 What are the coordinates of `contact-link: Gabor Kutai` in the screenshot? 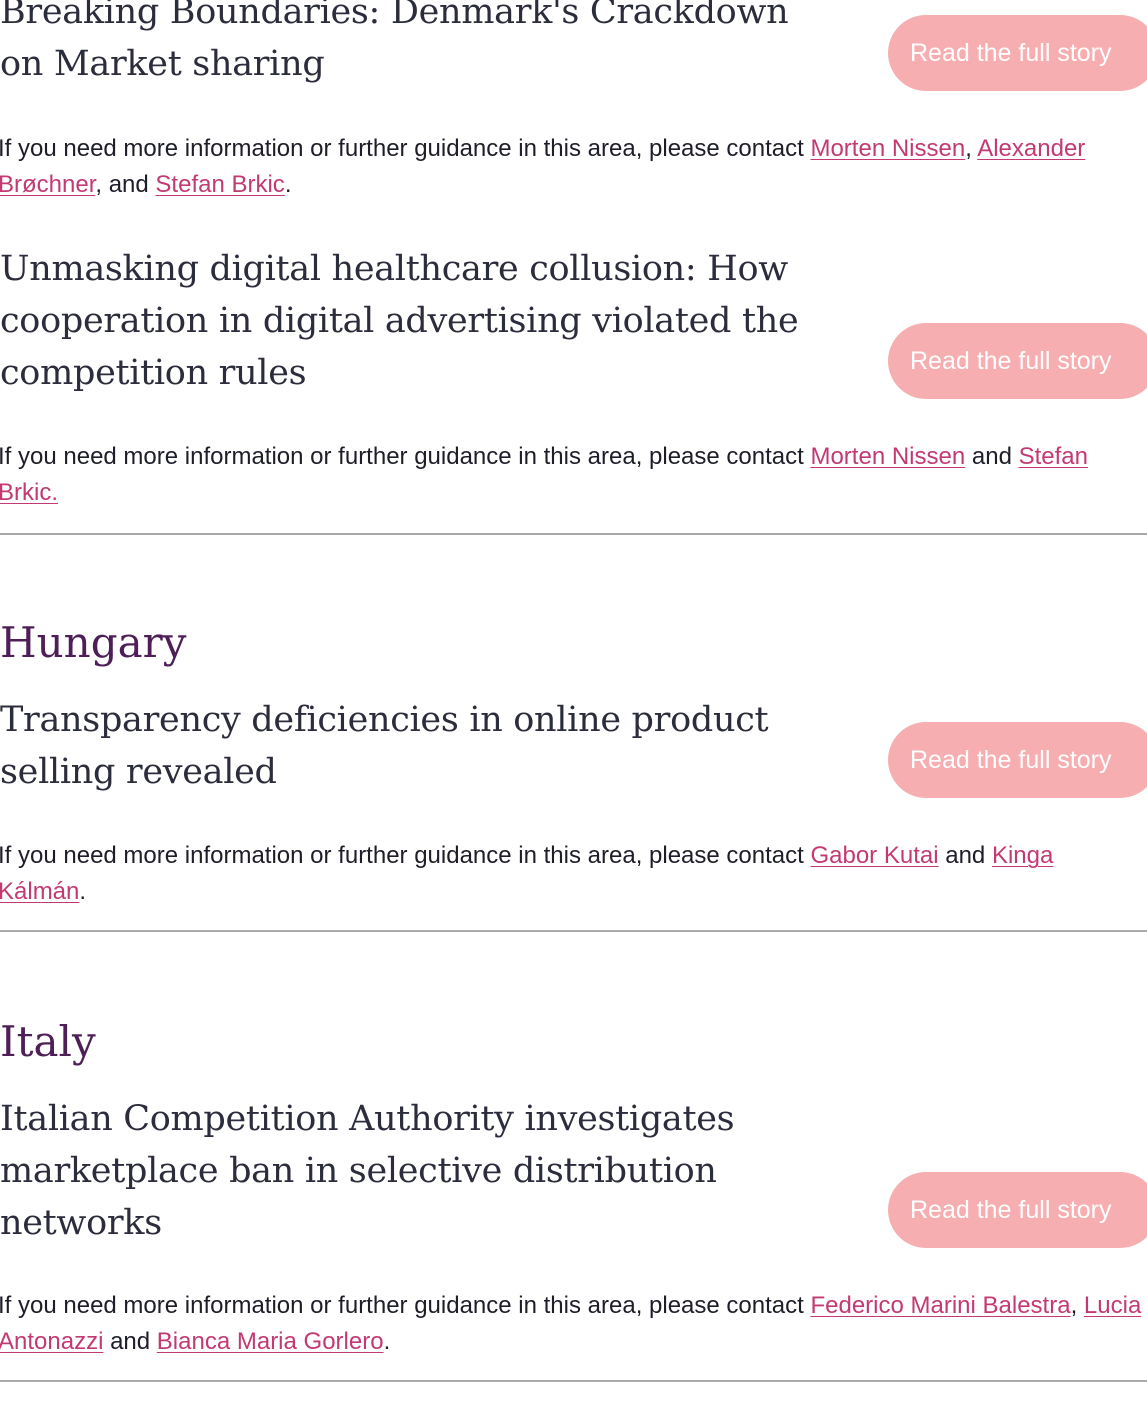 It's located at (874, 855).